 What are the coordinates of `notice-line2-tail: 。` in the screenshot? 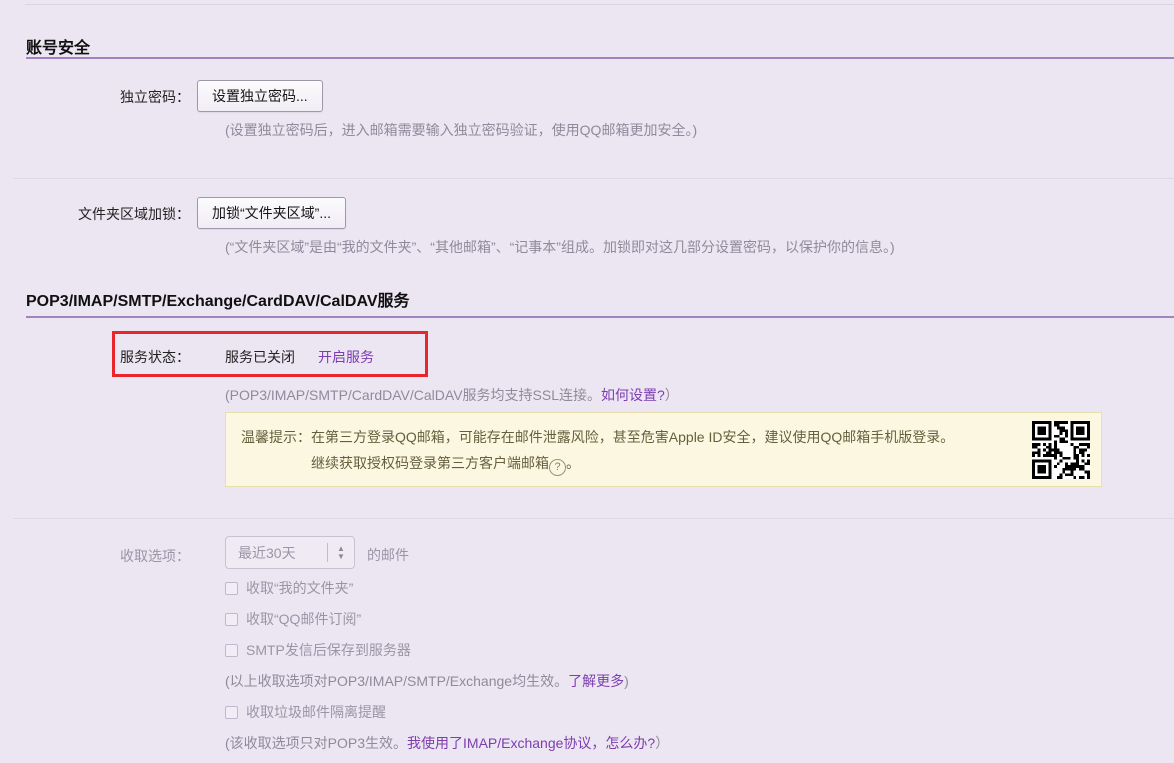 It's located at (573, 463).